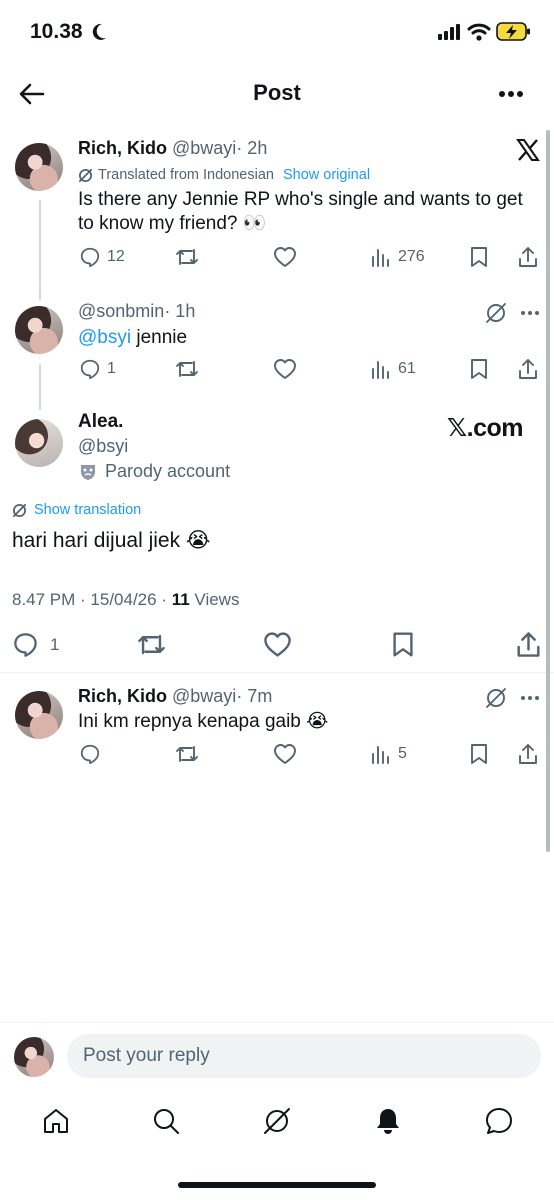 The height and width of the screenshot is (1200, 554). I want to click on reply-button: 12, so click(102, 257).